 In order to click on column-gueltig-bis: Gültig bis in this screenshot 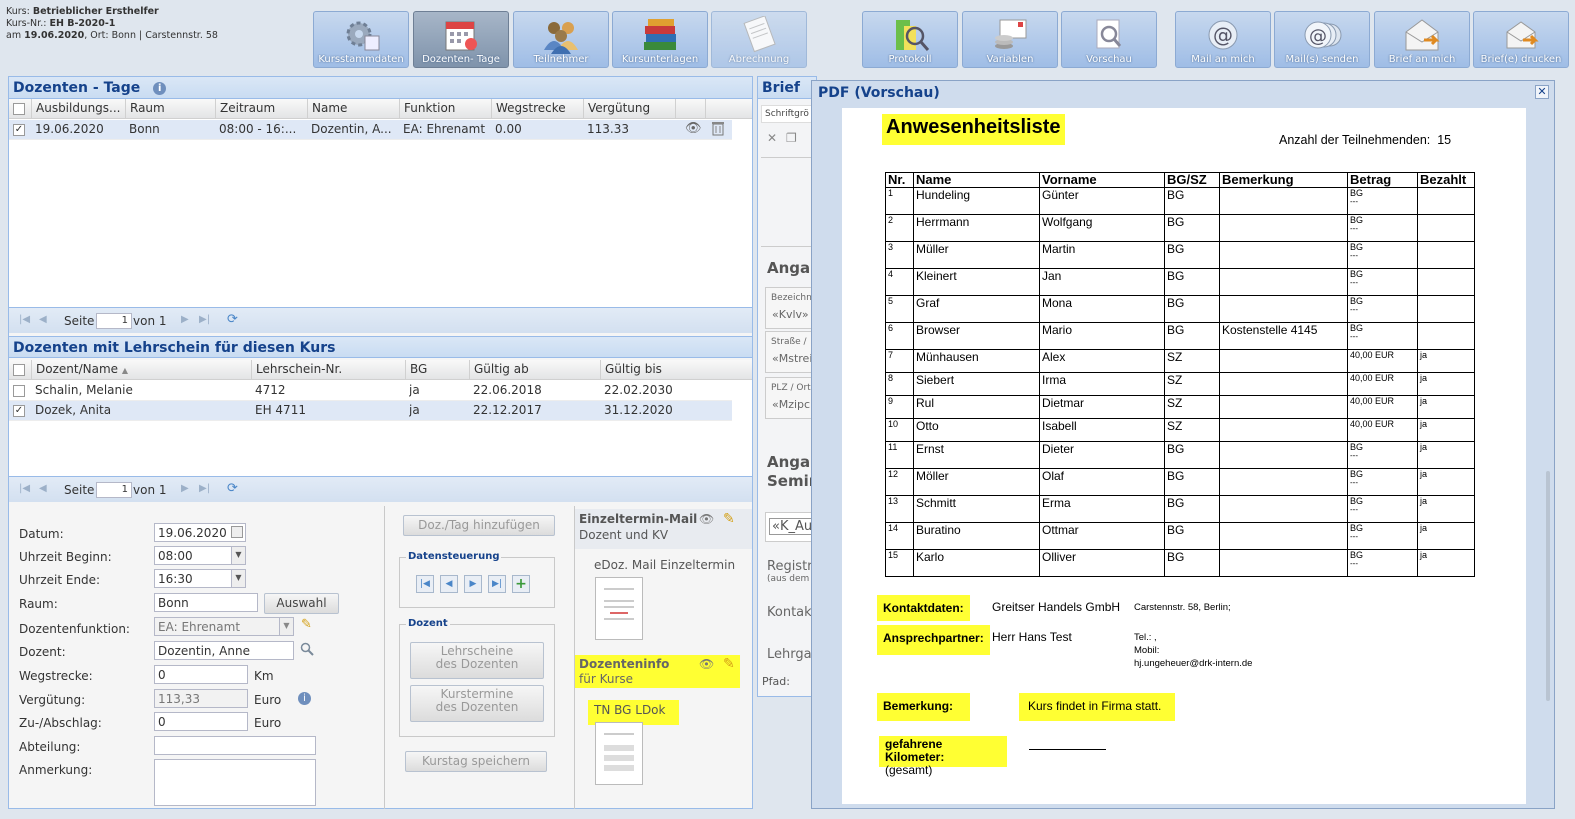, I will do `click(666, 370)`.